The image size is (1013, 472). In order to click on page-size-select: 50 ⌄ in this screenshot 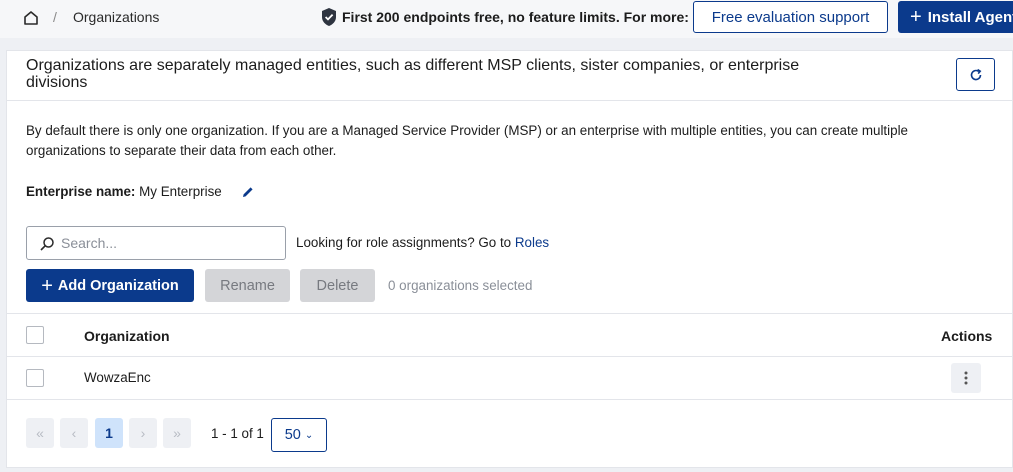, I will do `click(299, 435)`.